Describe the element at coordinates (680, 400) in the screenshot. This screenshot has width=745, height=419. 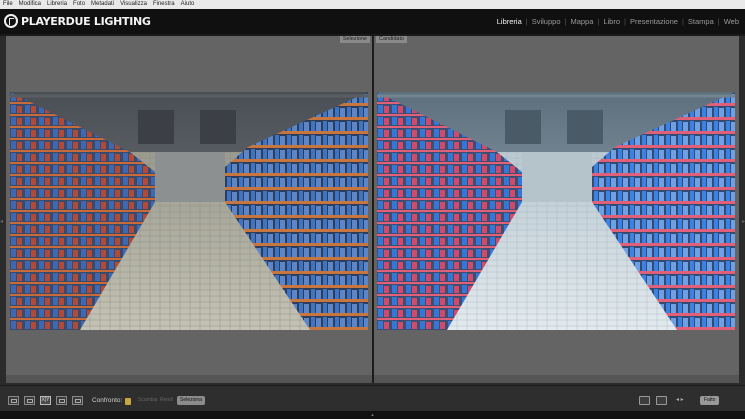
I see `navigate-arrows-icon: ◂ ▸` at that location.